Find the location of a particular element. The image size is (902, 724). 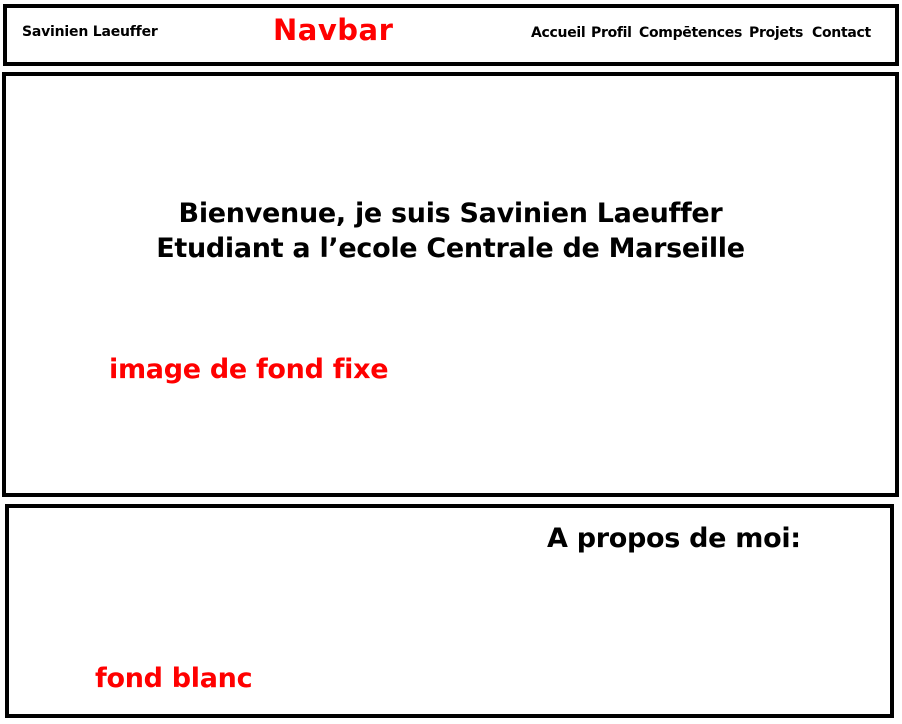

navbar-title: Navbar is located at coordinates (333, 30).